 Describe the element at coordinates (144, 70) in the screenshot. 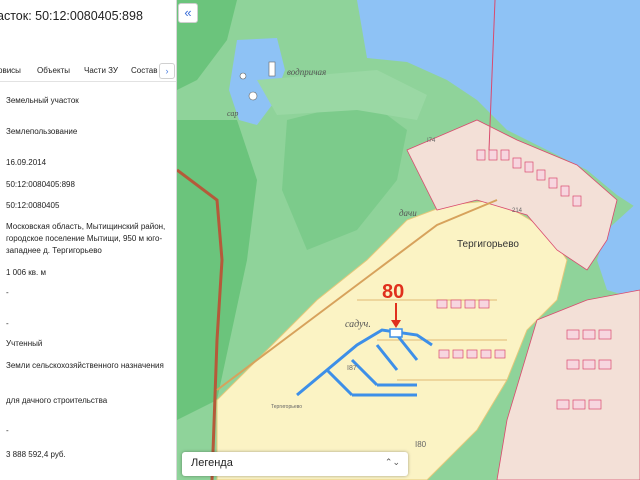

I see `tab-composition: Состав` at that location.